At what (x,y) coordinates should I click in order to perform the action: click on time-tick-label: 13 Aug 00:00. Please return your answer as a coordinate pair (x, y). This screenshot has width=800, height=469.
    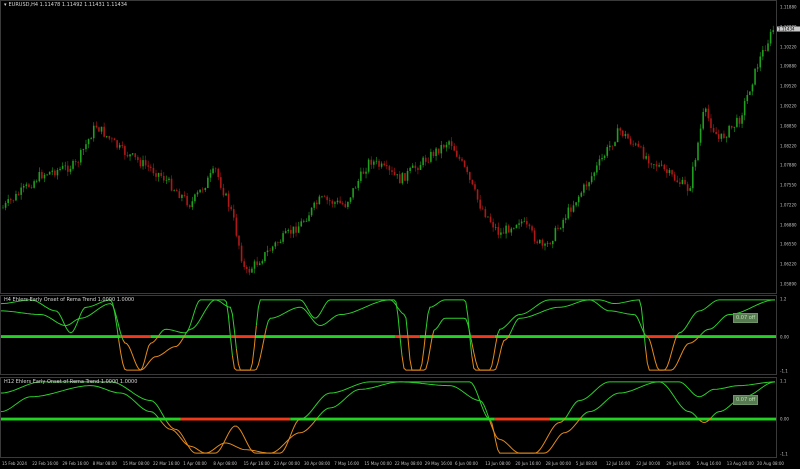
    Looking at the image, I should click on (740, 463).